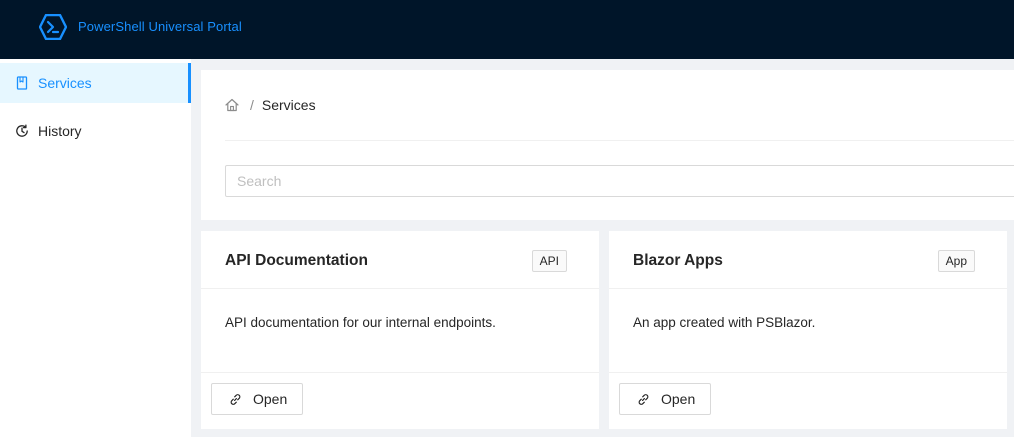 The image size is (1014, 437). I want to click on sidebar-item-services: Services, so click(95, 83).